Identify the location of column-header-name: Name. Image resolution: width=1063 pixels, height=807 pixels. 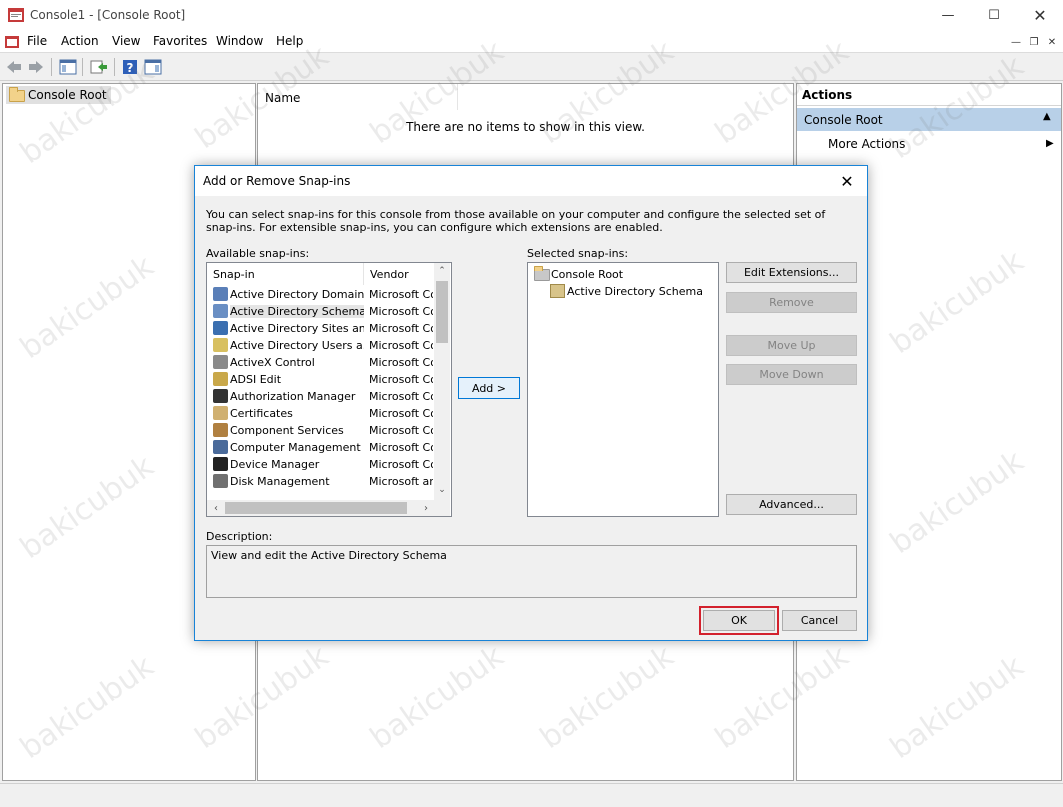
(358, 97).